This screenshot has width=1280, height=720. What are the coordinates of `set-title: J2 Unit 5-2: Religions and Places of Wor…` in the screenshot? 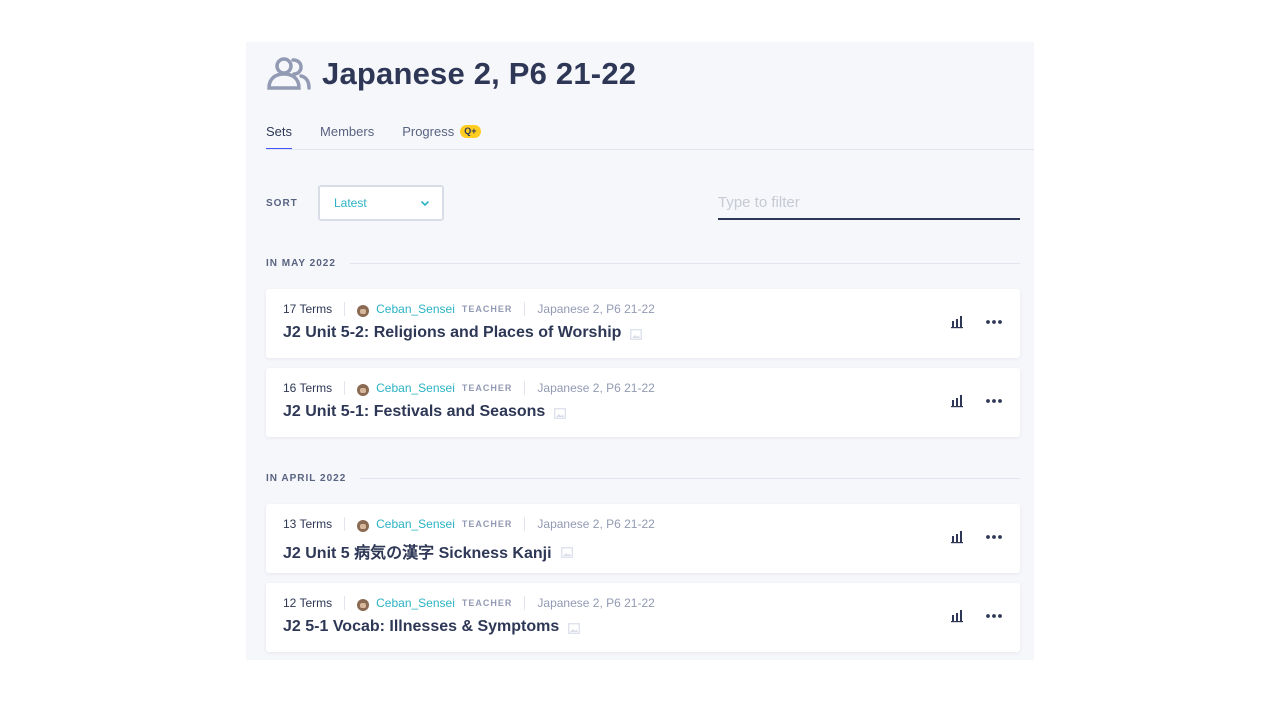 It's located at (463, 333).